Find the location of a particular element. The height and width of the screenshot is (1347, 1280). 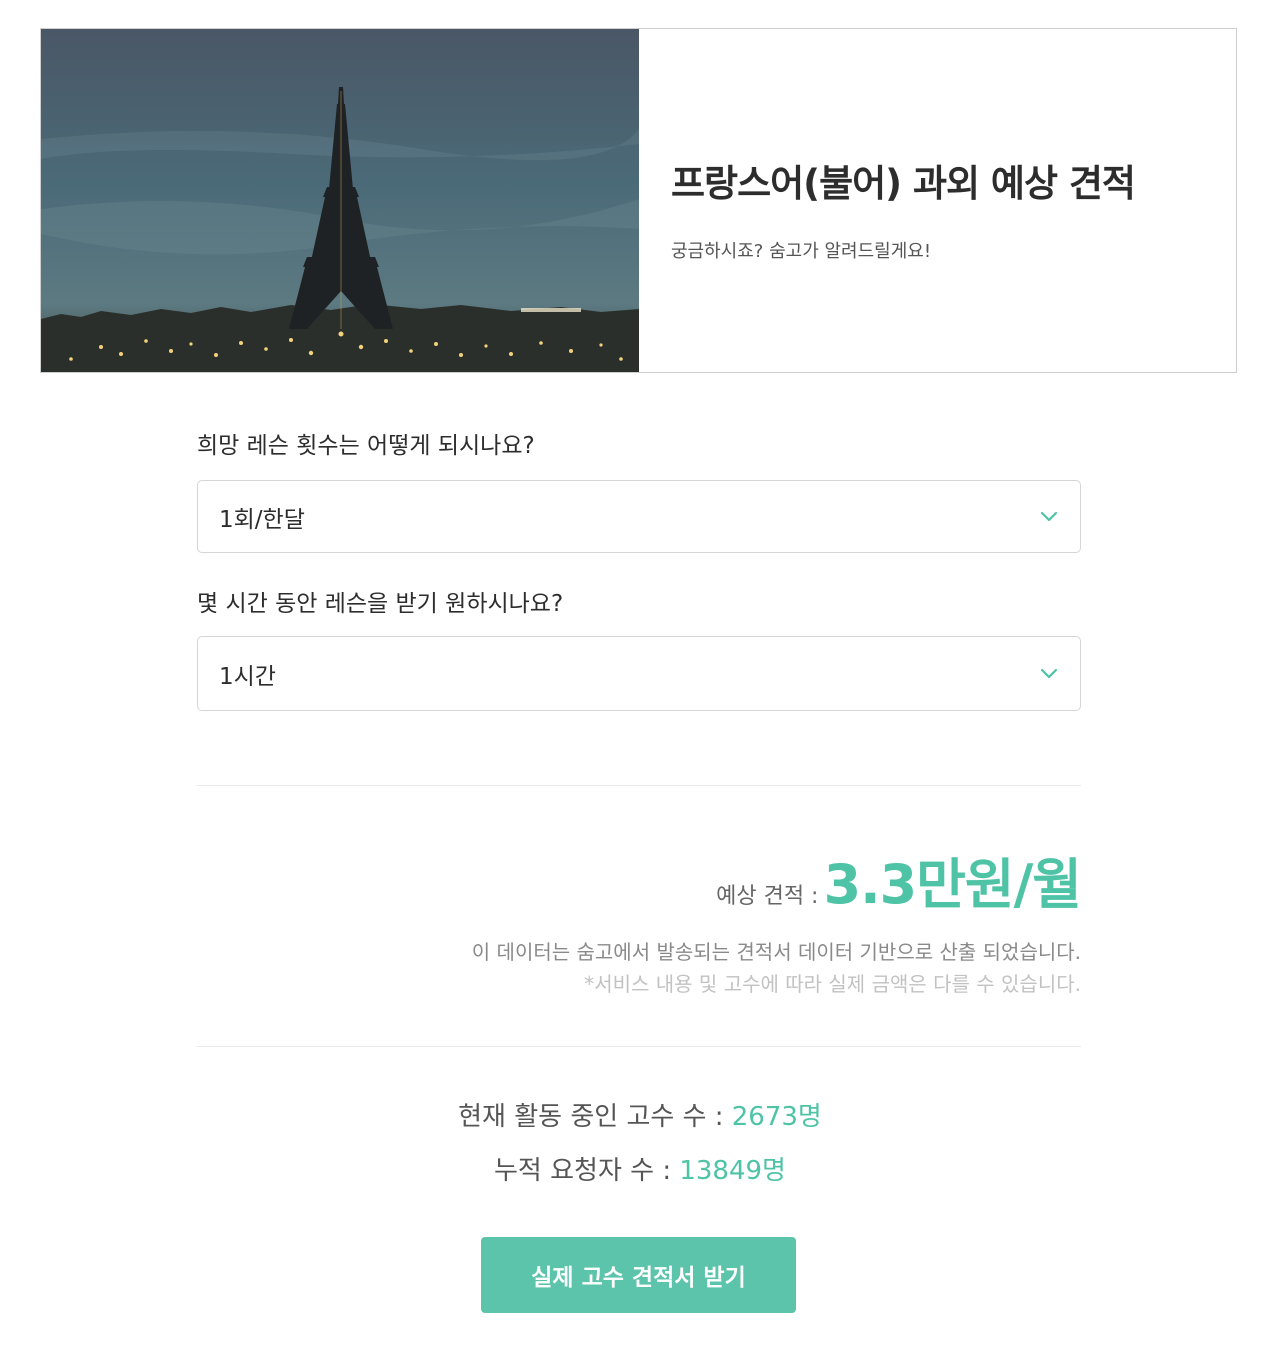

active-pros-value: 2673명 is located at coordinates (776, 1117).